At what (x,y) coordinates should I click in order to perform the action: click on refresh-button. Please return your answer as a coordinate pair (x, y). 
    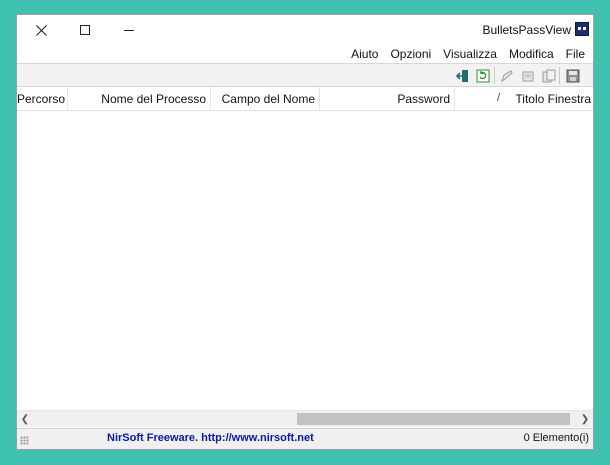
    Looking at the image, I should click on (483, 75).